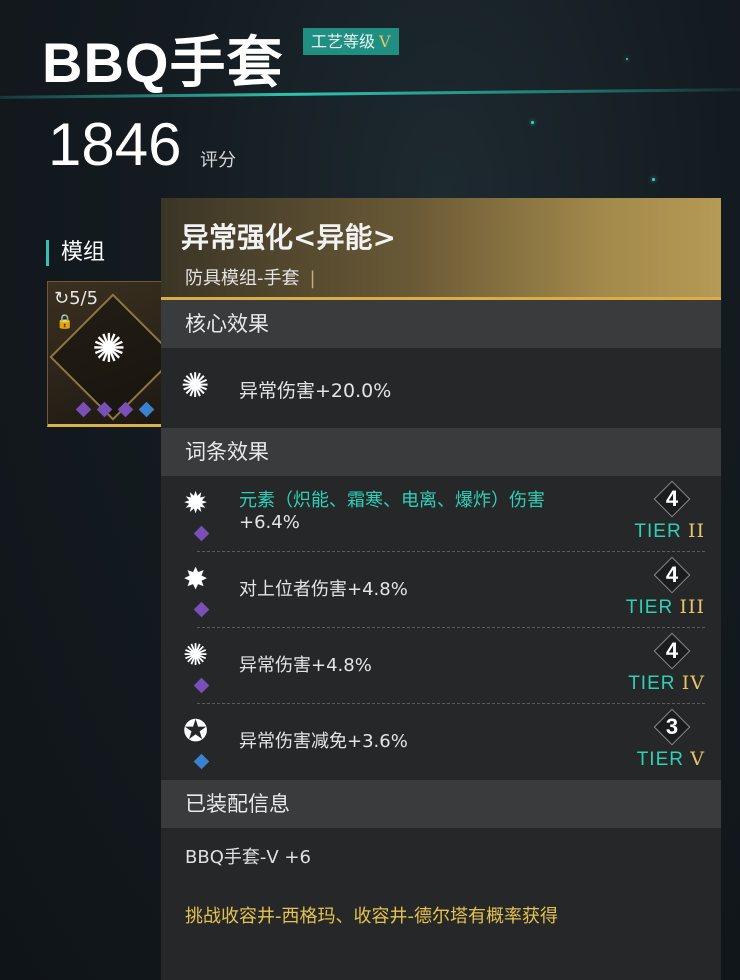 The width and height of the screenshot is (740, 980). I want to click on tier-number-badge: 3, so click(672, 727).